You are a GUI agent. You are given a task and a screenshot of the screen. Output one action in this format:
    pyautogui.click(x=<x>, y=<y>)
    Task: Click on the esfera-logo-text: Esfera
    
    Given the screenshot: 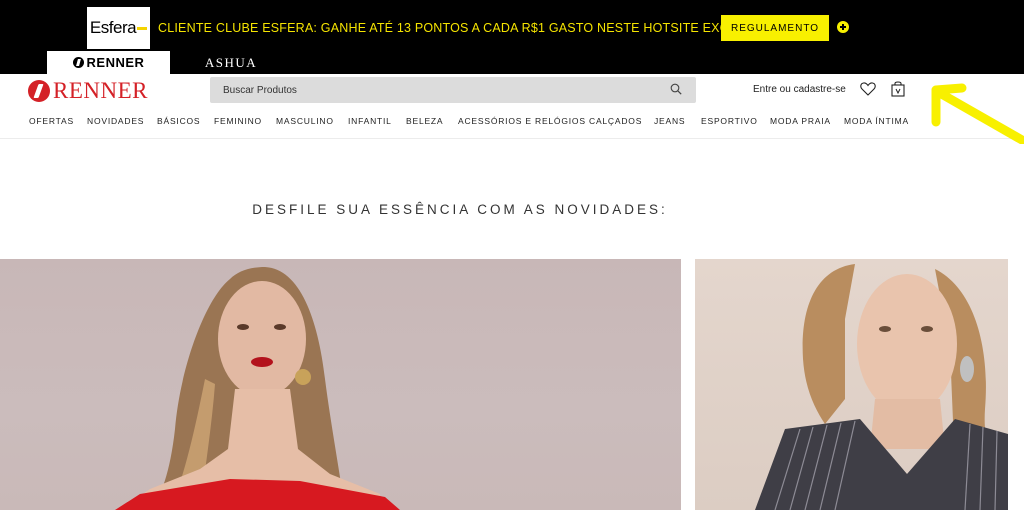 What is the action you would take?
    pyautogui.click(x=113, y=27)
    